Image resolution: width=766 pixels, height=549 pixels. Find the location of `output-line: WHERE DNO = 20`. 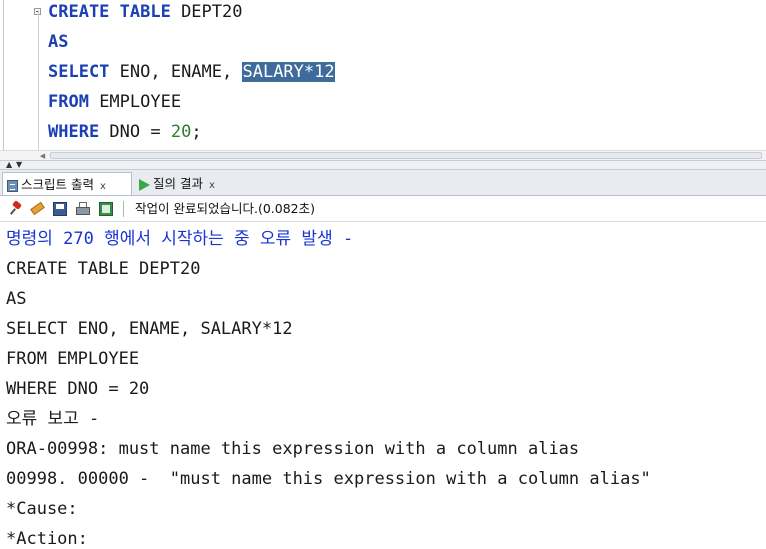

output-line: WHERE DNO = 20 is located at coordinates (78, 389).